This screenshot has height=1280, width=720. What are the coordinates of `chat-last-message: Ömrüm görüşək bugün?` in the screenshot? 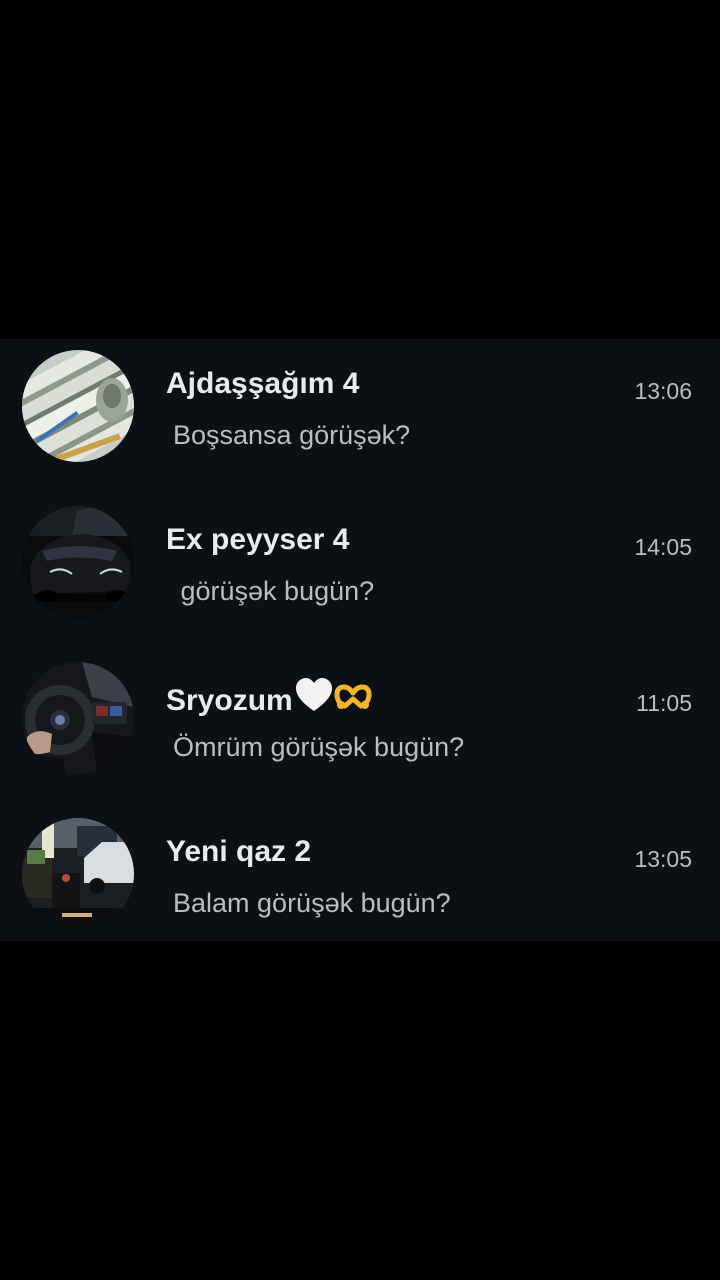 It's located at (319, 747).